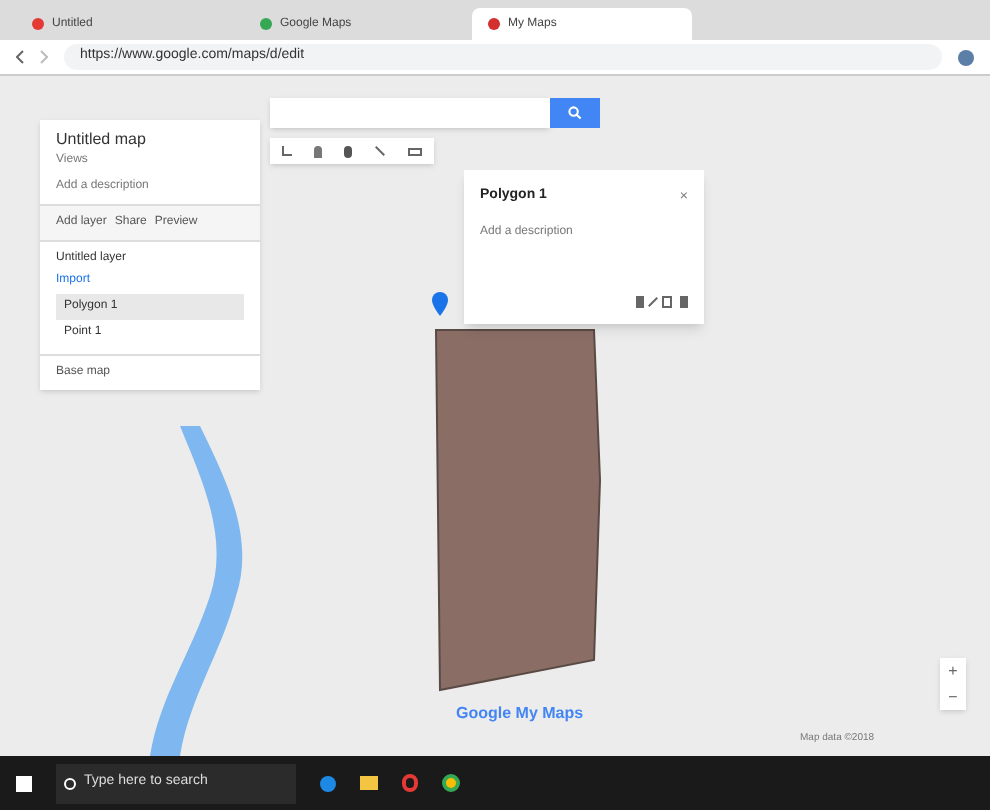 This screenshot has height=810, width=990. I want to click on search-icon, so click(575, 113).